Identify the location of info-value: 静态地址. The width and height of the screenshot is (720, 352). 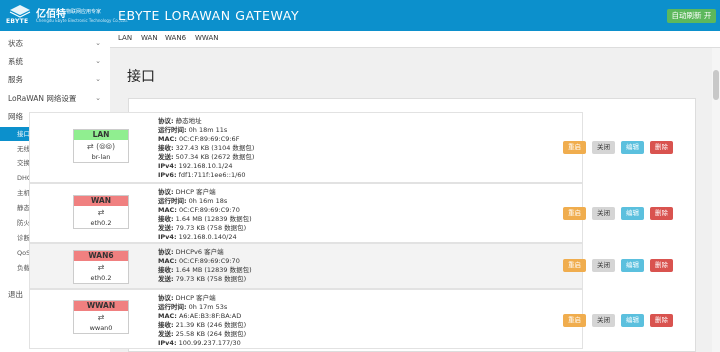
(187, 121).